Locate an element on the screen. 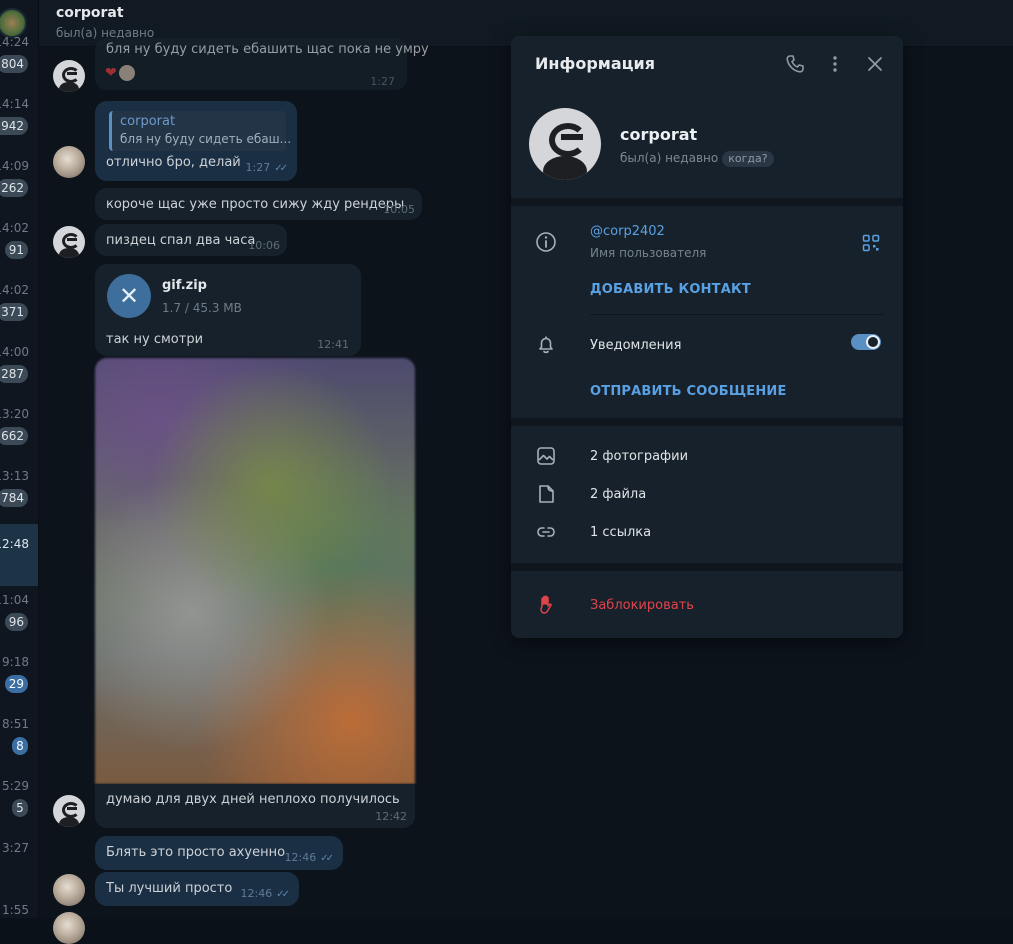 The image size is (1013, 944). unread-badge: 287 is located at coordinates (14, 374).